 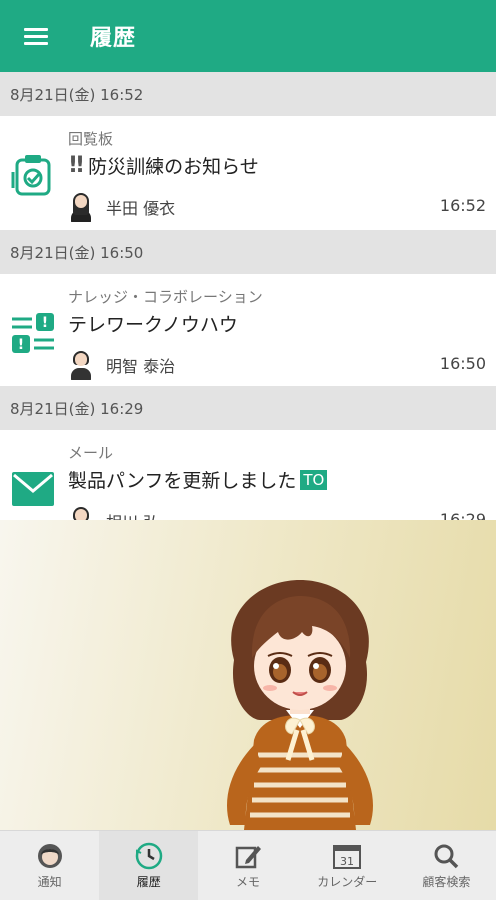 I want to click on item-category: ナレッジ・コラボレーション, so click(x=165, y=297).